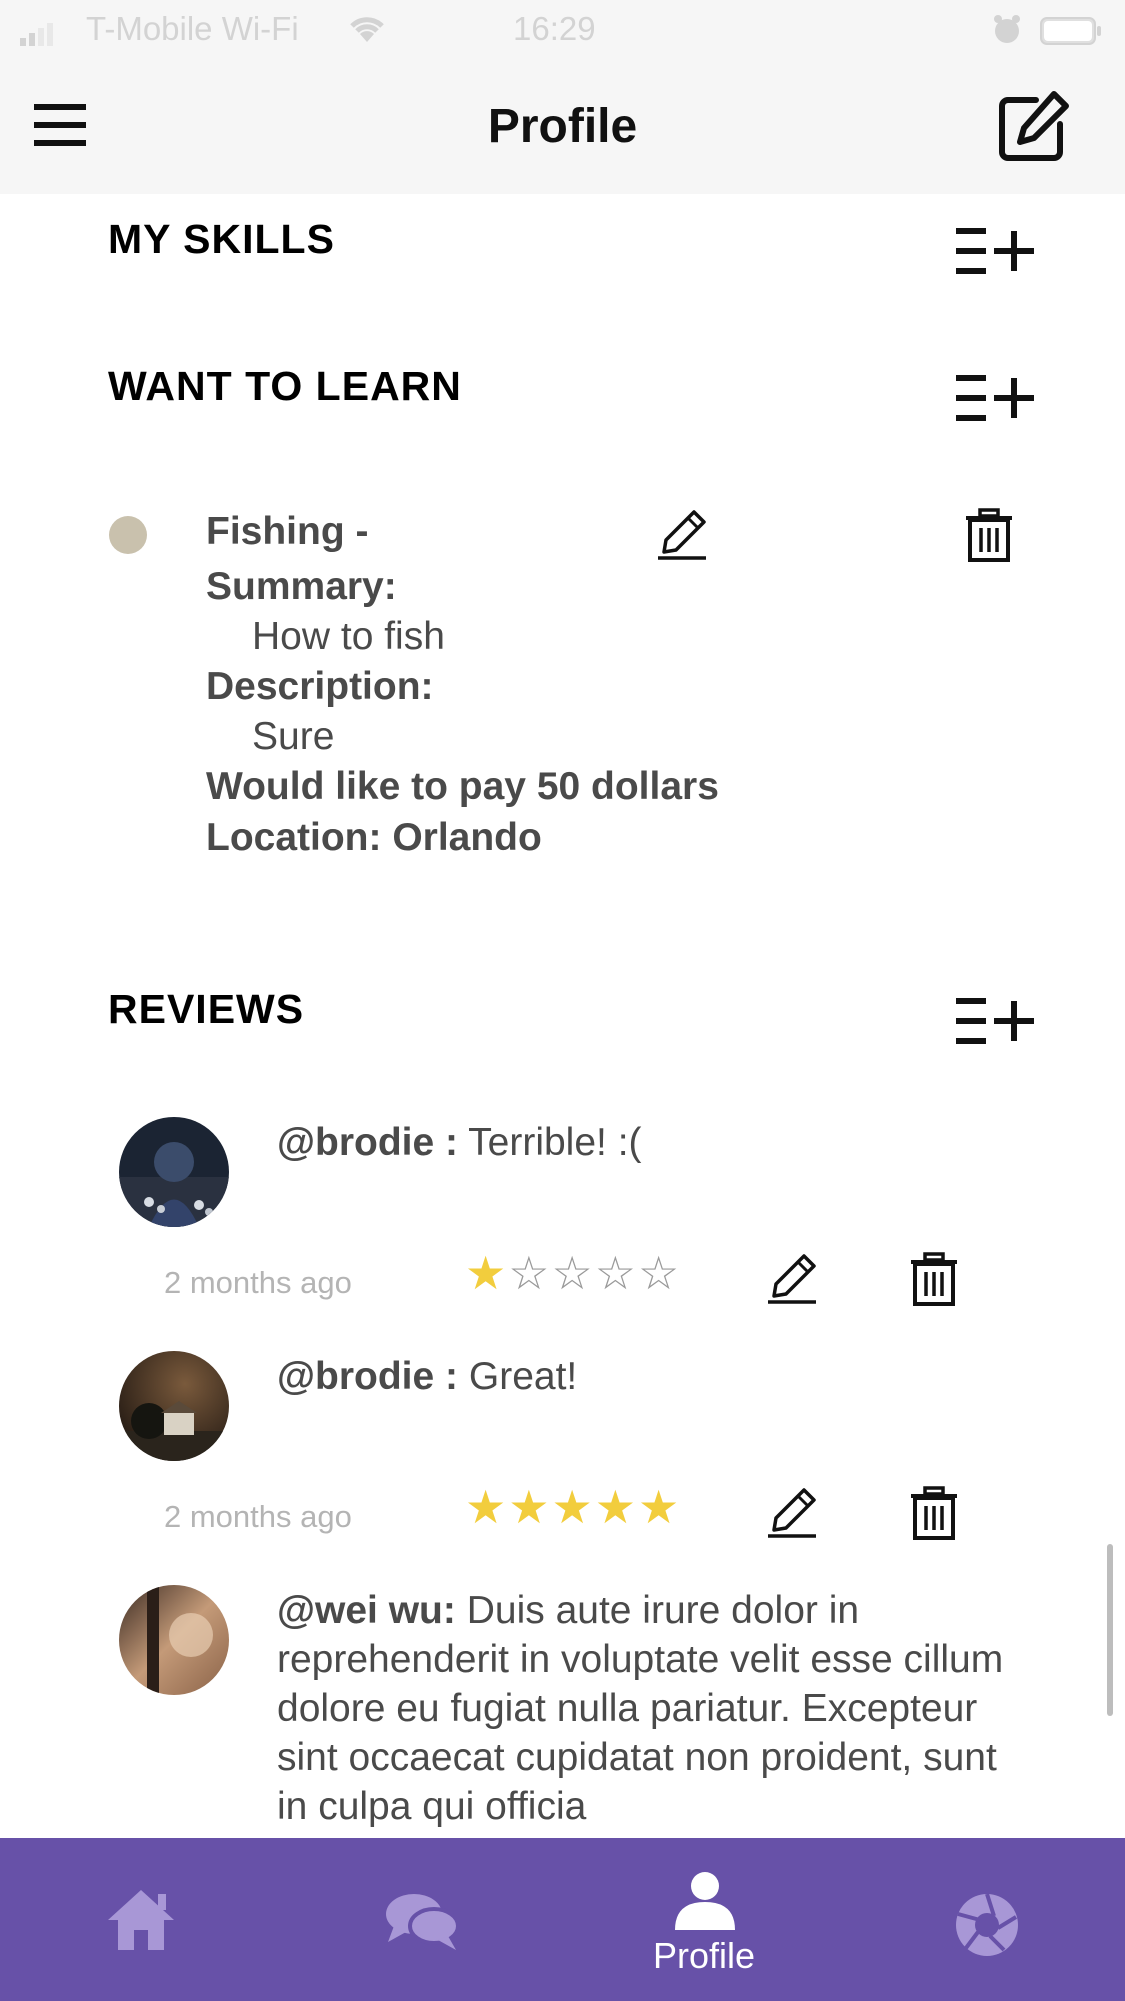  Describe the element at coordinates (705, 1902) in the screenshot. I see `profile-icon` at that location.